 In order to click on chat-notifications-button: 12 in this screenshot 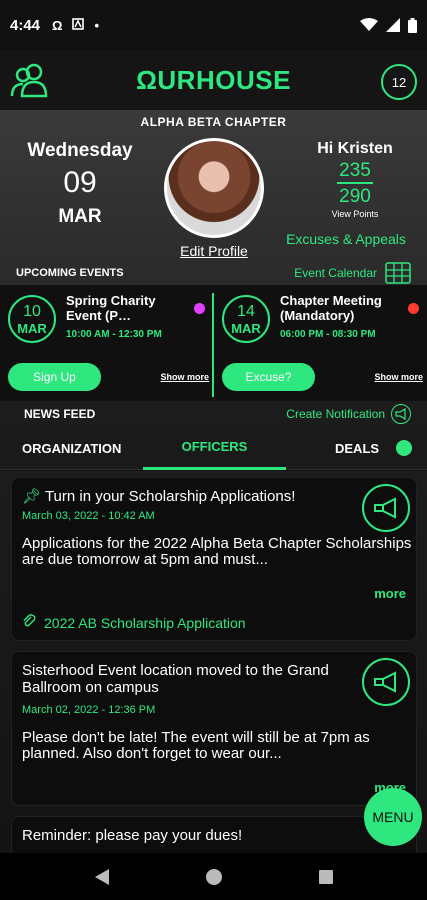, I will do `click(399, 82)`.